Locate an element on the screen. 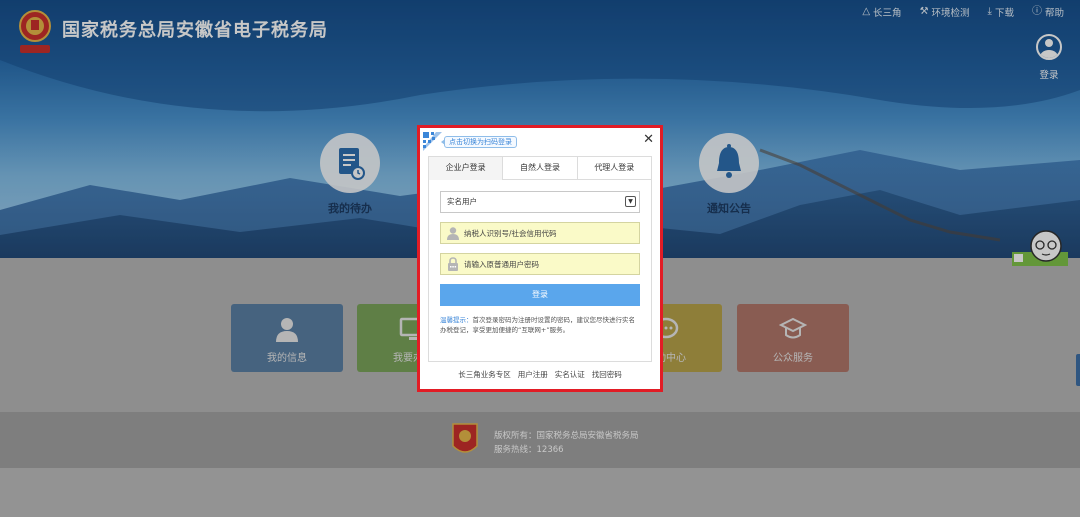  password-field is located at coordinates (540, 264).